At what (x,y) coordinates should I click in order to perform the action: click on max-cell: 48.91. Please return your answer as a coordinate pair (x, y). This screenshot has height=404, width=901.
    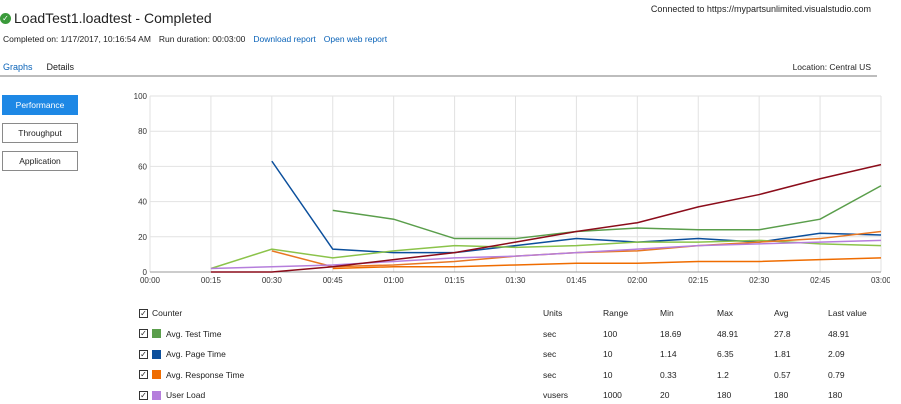
    Looking at the image, I should click on (728, 333).